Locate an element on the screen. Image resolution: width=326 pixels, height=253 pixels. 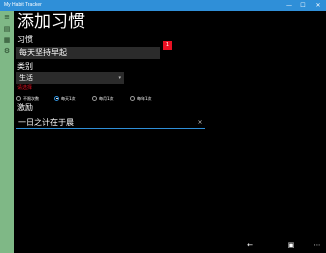
category-select: 生活 ▾ is located at coordinates (70, 78).